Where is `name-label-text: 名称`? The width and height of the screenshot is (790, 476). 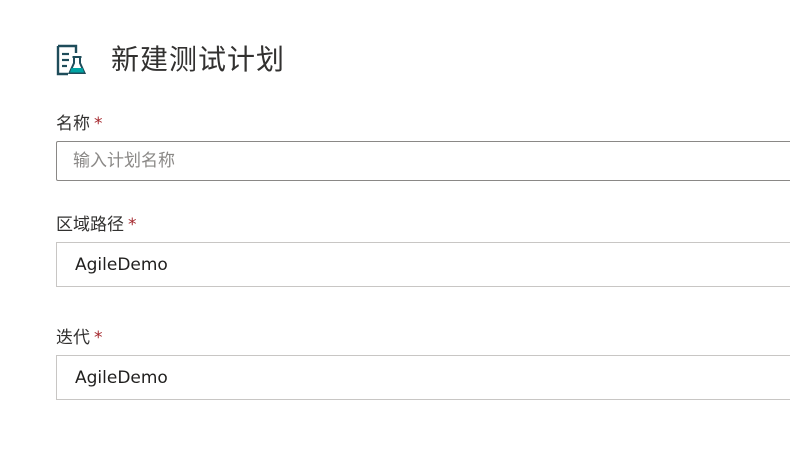
name-label-text: 名称 is located at coordinates (73, 124).